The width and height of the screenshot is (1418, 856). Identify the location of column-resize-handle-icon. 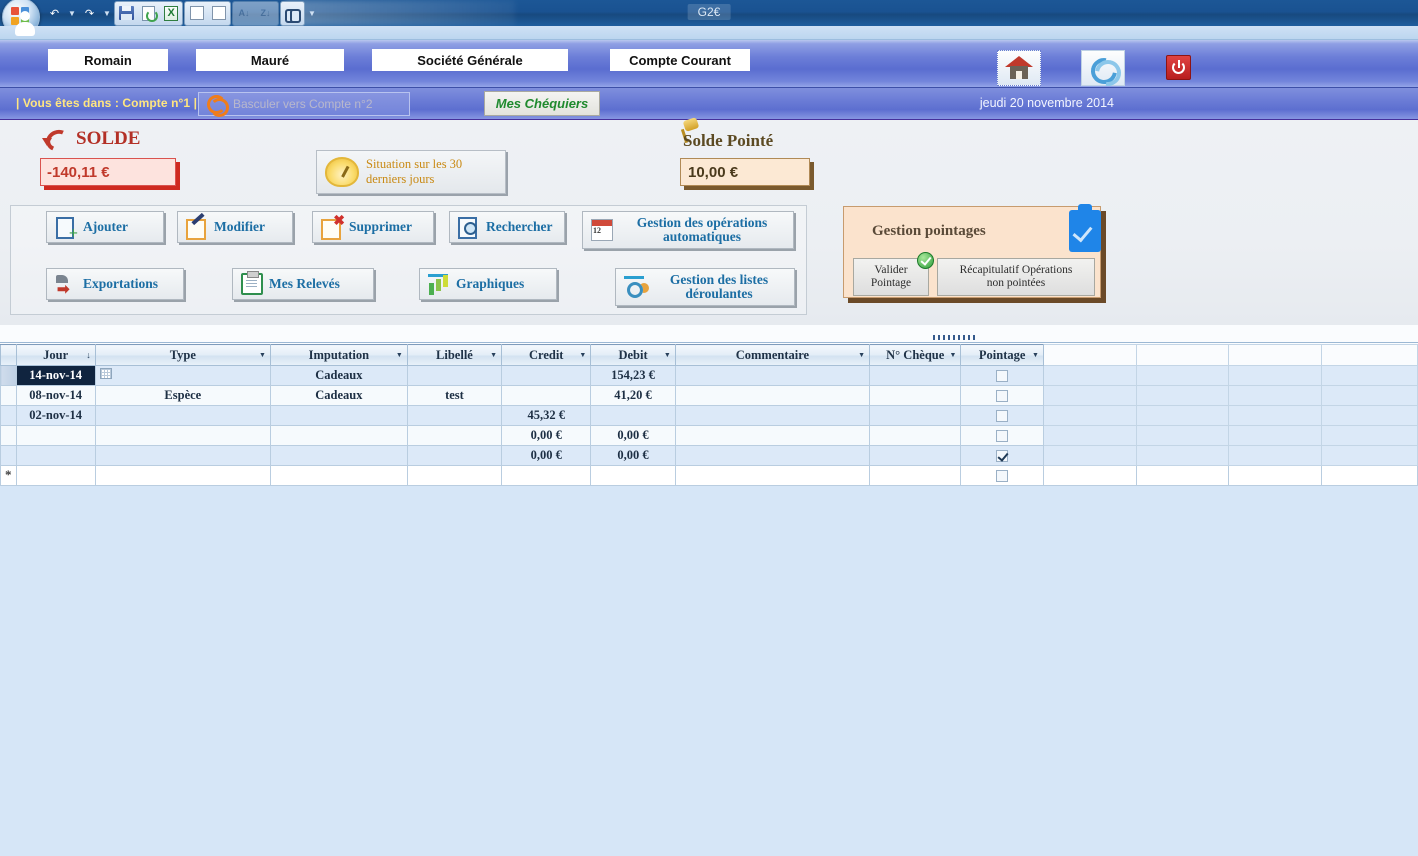
(955, 337).